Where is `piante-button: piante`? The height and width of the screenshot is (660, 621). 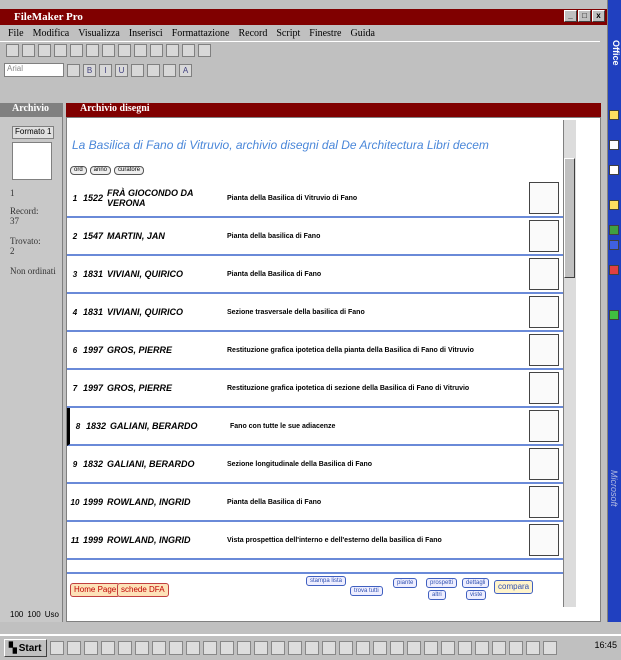
piante-button: piante is located at coordinates (405, 583).